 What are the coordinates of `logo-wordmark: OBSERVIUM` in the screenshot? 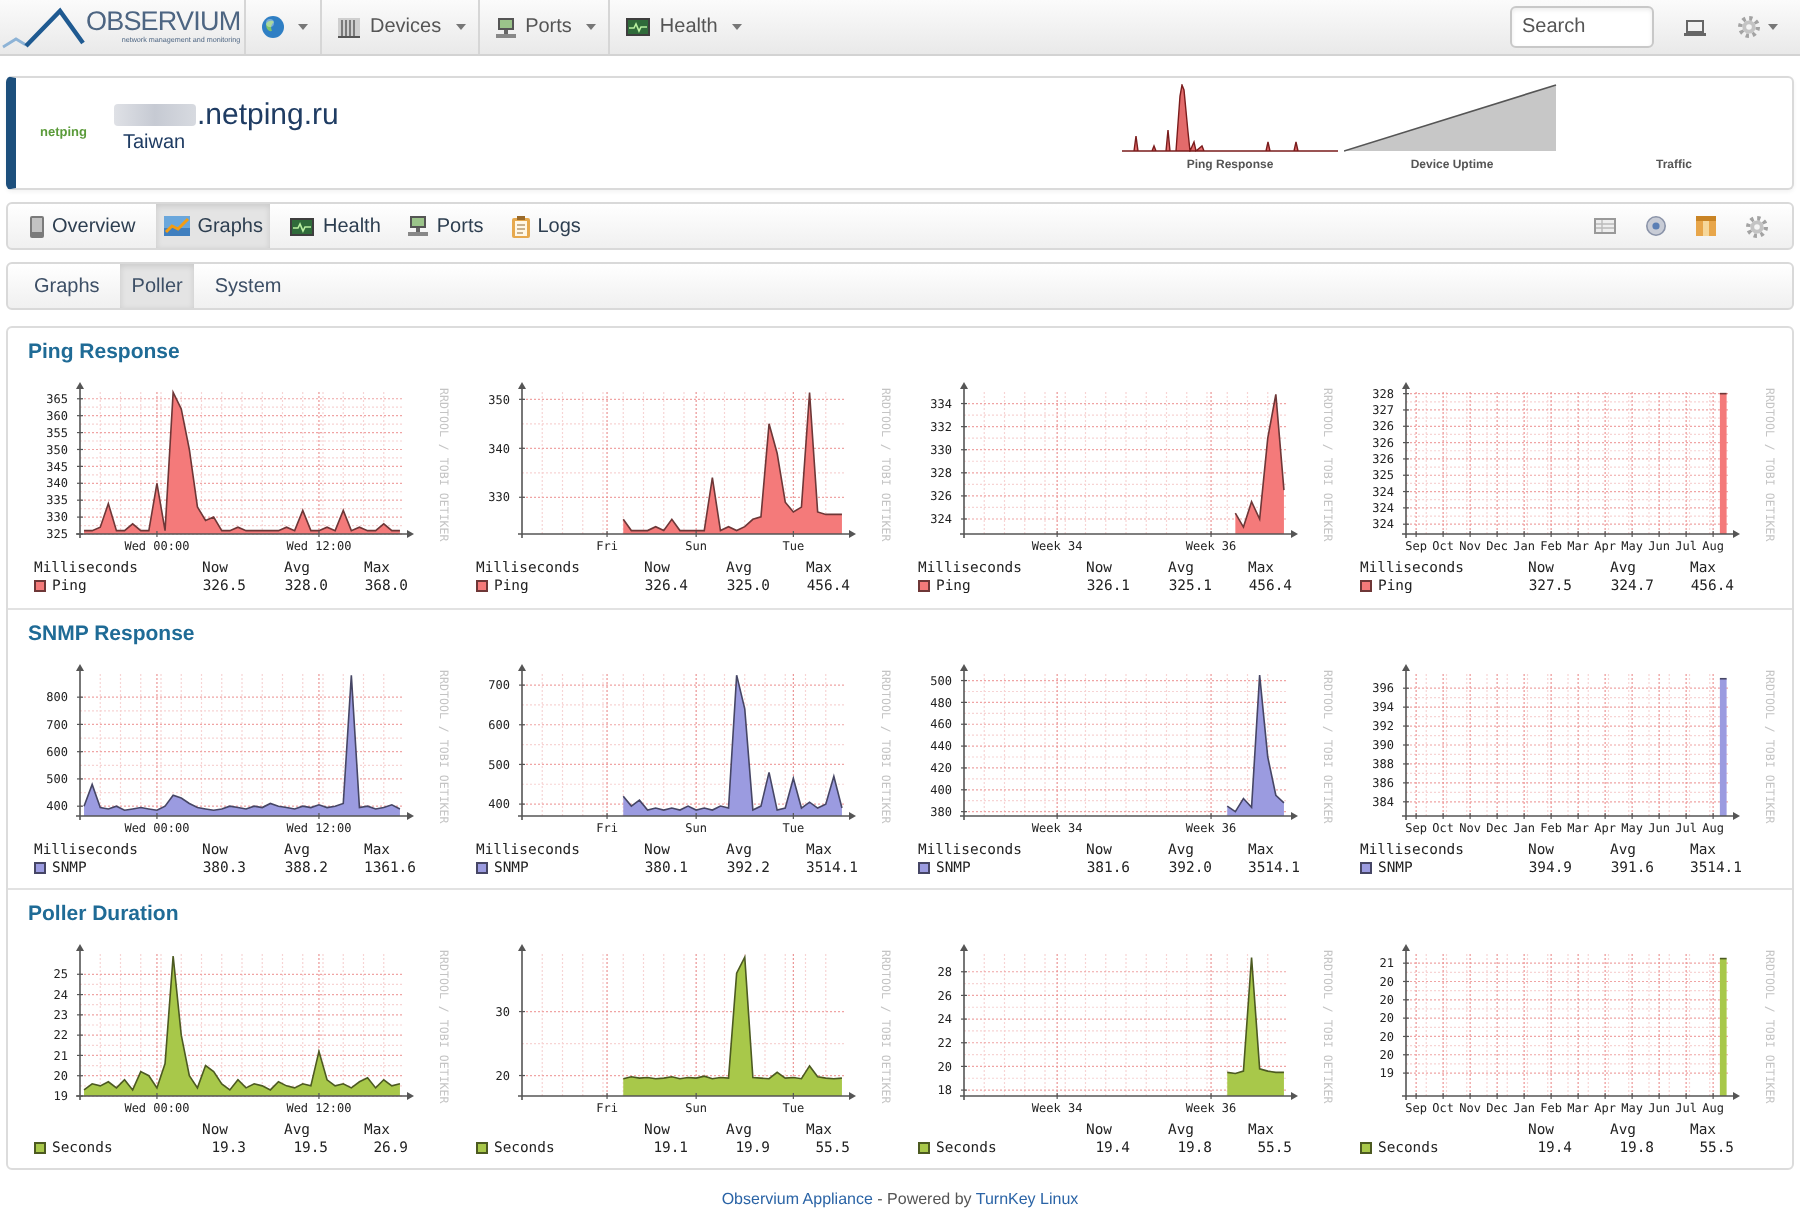 It's located at (163, 22).